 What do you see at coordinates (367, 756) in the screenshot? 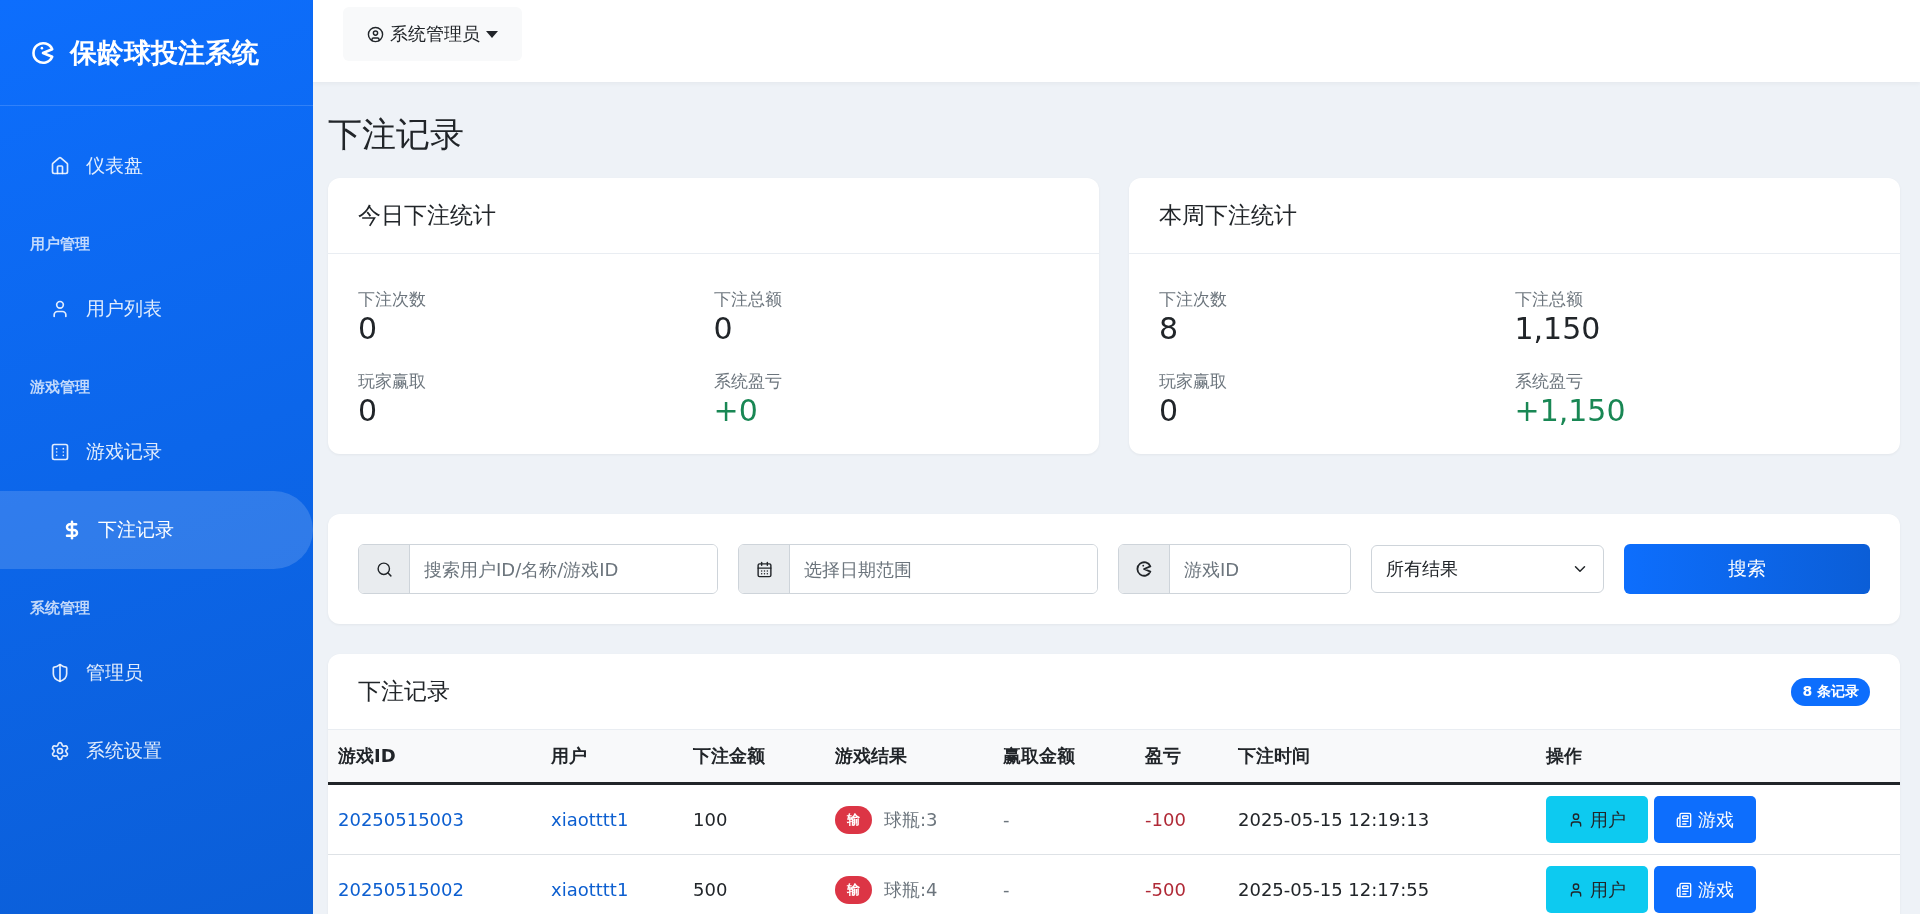
I see `column-header: 游戏ID` at bounding box center [367, 756].